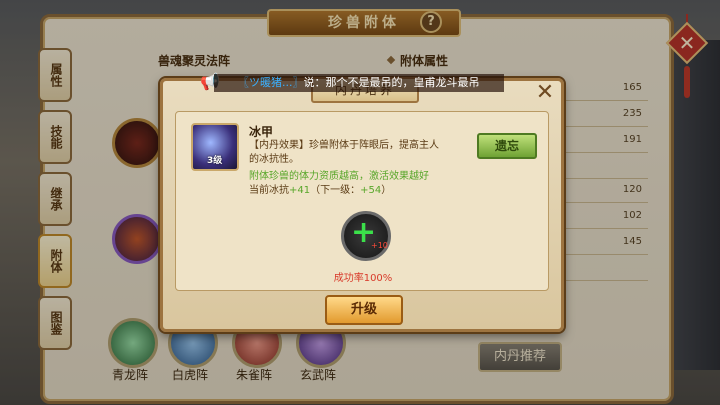 The image size is (720, 405). I want to click on upgrade-button: 升级, so click(364, 310).